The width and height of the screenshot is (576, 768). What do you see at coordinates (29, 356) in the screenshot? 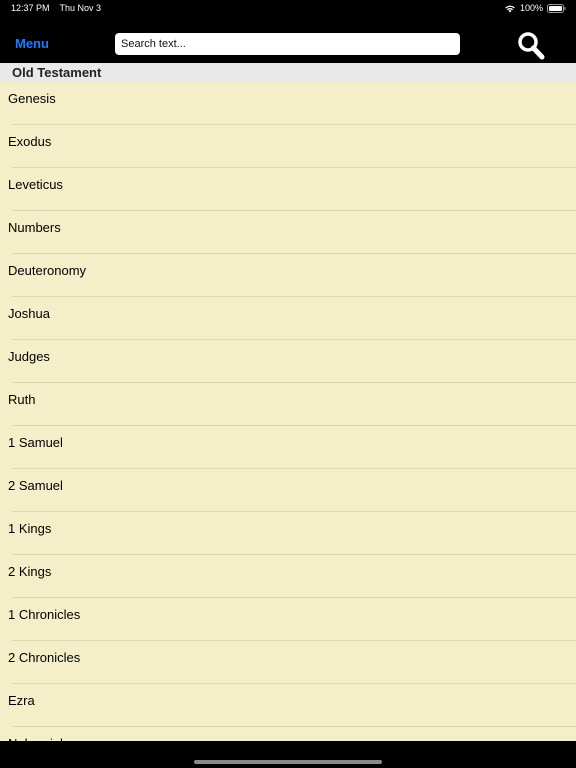
I see `book-label: Judges` at bounding box center [29, 356].